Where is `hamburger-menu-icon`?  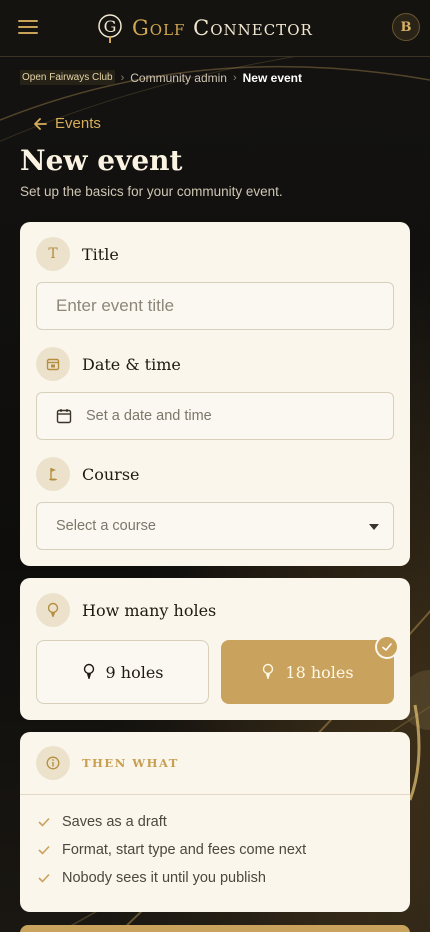
hamburger-menu-icon is located at coordinates (28, 28).